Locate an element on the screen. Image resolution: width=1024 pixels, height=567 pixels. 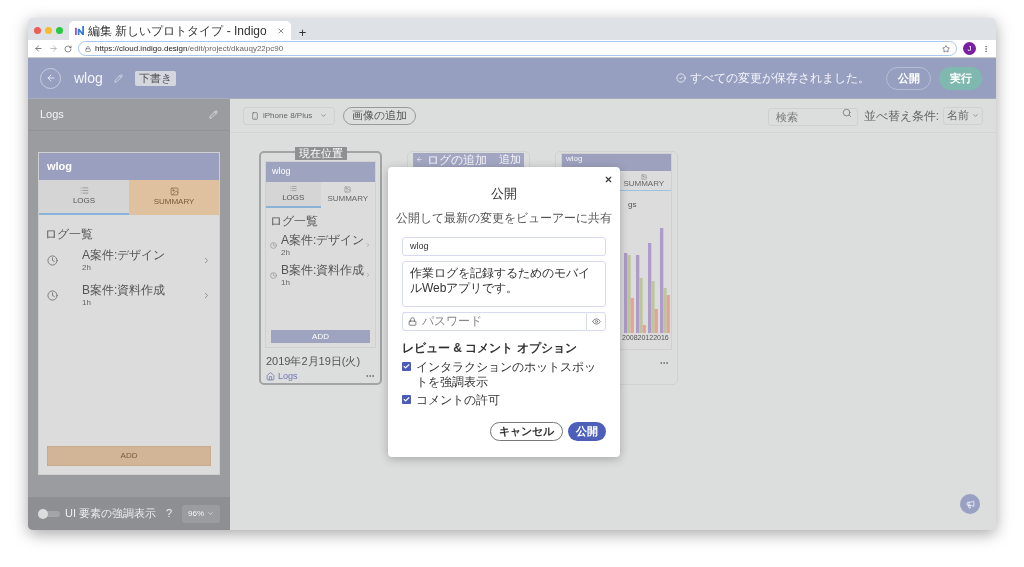
toggle-label: UI 要素の強調表示 is located at coordinates (111, 514).